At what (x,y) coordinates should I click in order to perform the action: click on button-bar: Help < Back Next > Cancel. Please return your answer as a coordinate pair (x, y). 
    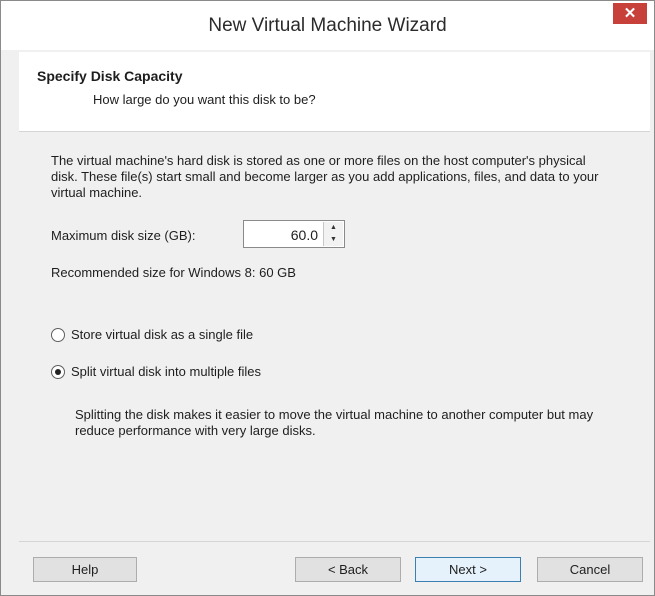
    Looking at the image, I should click on (334, 566).